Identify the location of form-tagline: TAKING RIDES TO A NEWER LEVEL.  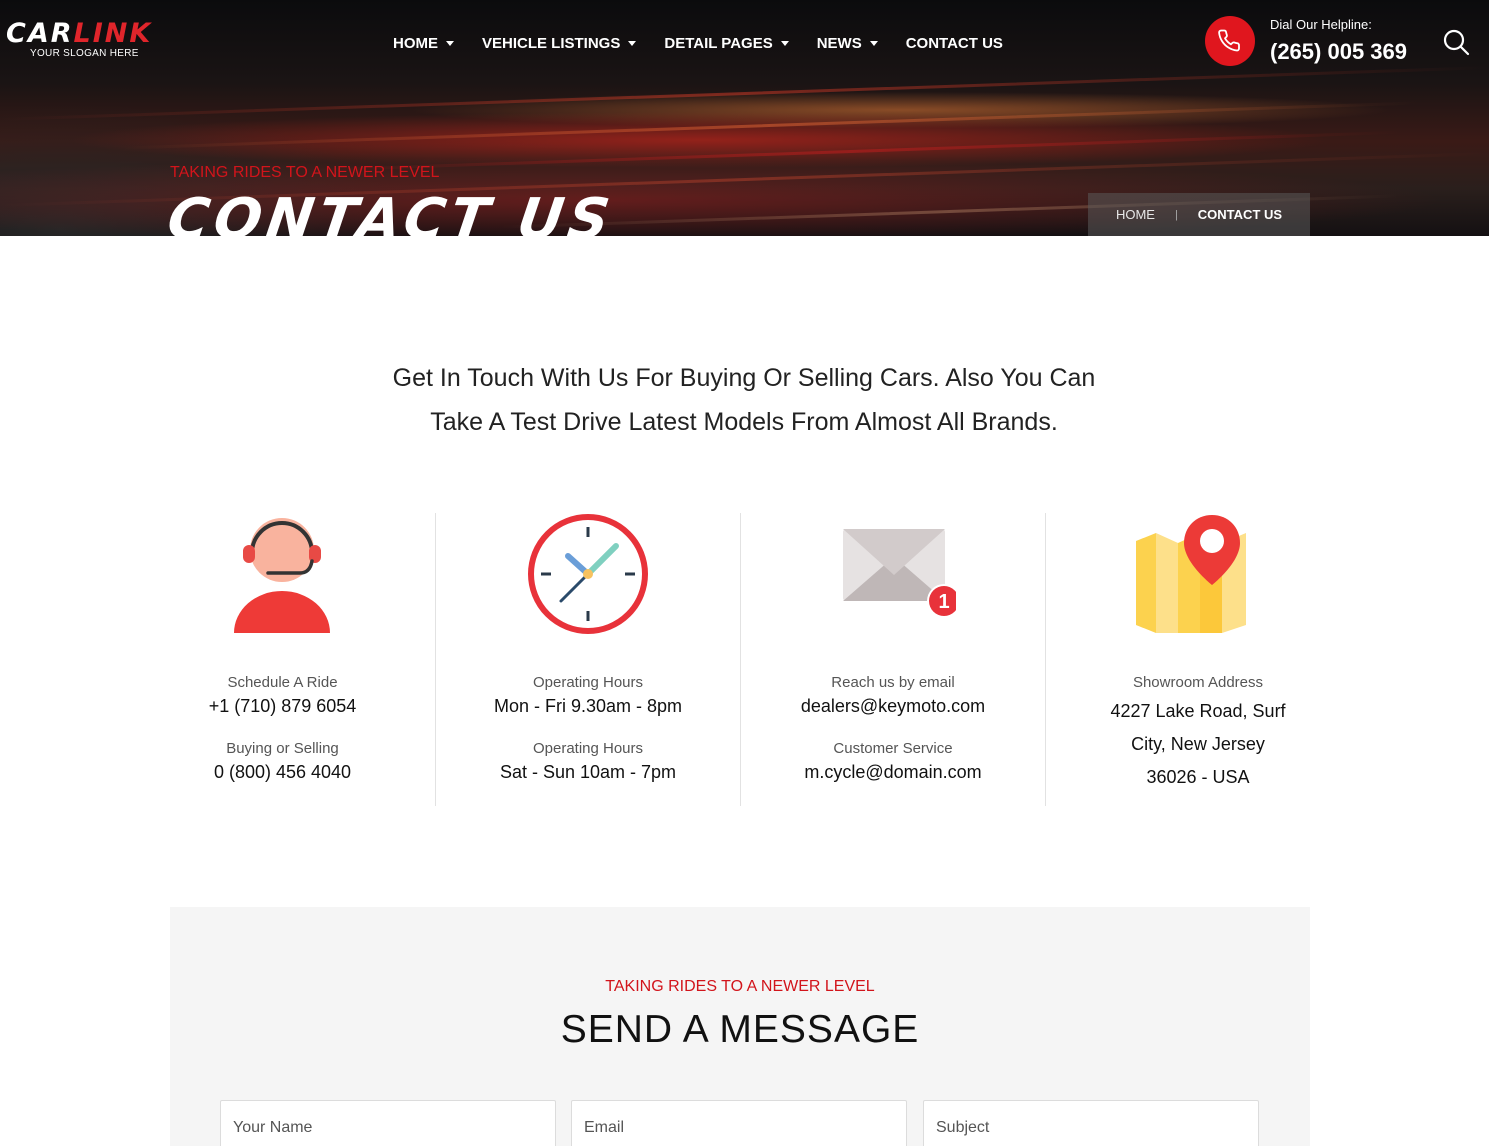
(740, 986).